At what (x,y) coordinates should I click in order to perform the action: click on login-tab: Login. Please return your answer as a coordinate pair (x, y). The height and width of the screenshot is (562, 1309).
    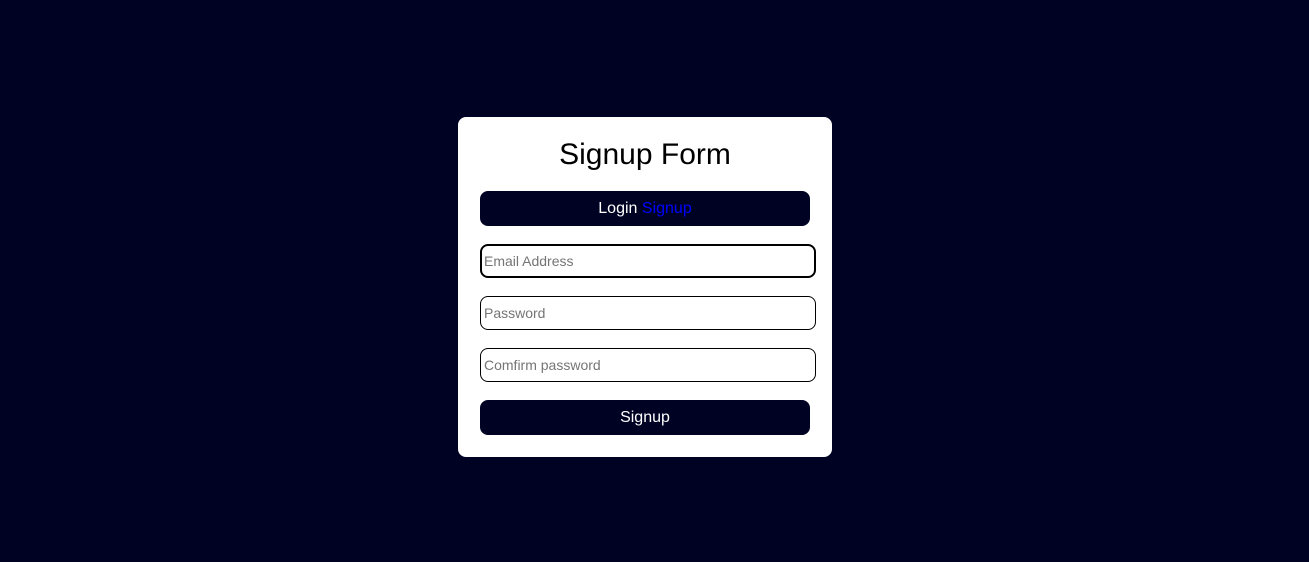
    Looking at the image, I should click on (617, 208).